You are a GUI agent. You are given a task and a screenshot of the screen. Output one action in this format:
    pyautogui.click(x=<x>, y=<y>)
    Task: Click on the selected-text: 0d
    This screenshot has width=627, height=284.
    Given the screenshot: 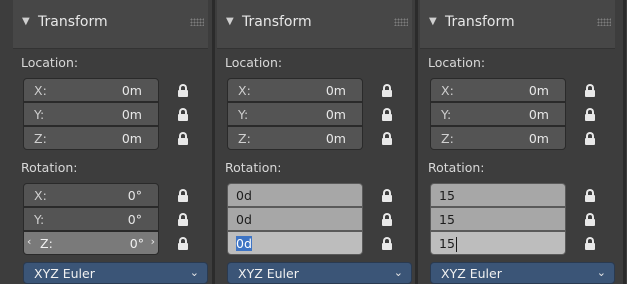 What is the action you would take?
    pyautogui.click(x=244, y=243)
    